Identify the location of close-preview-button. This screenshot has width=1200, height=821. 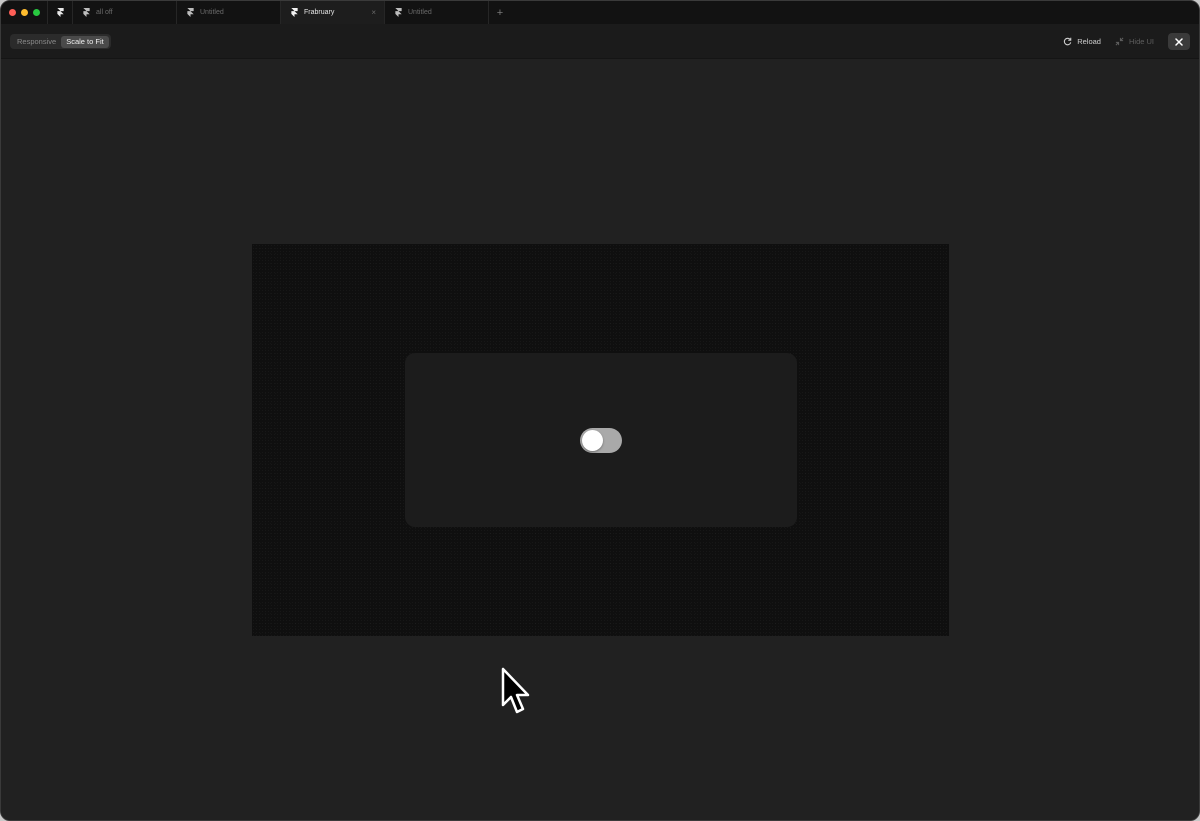
(1179, 41).